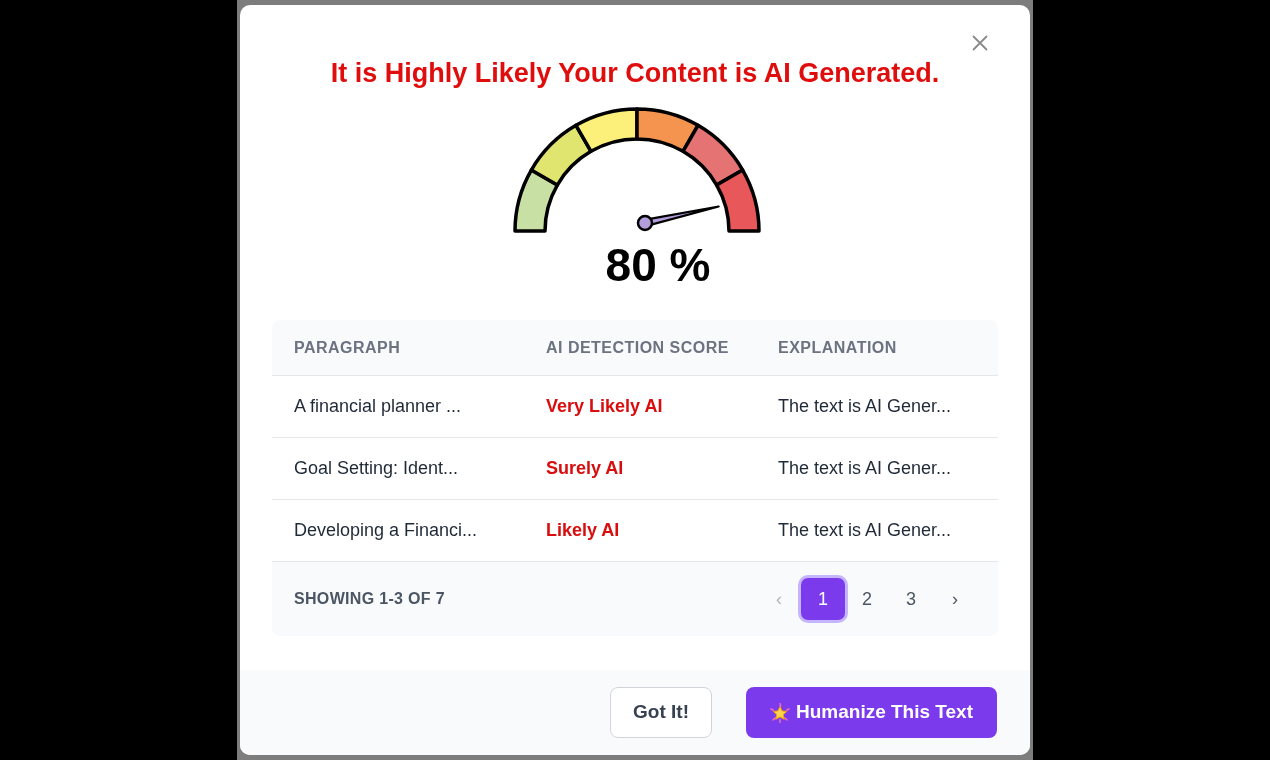  I want to click on page-button: 2, so click(867, 599).